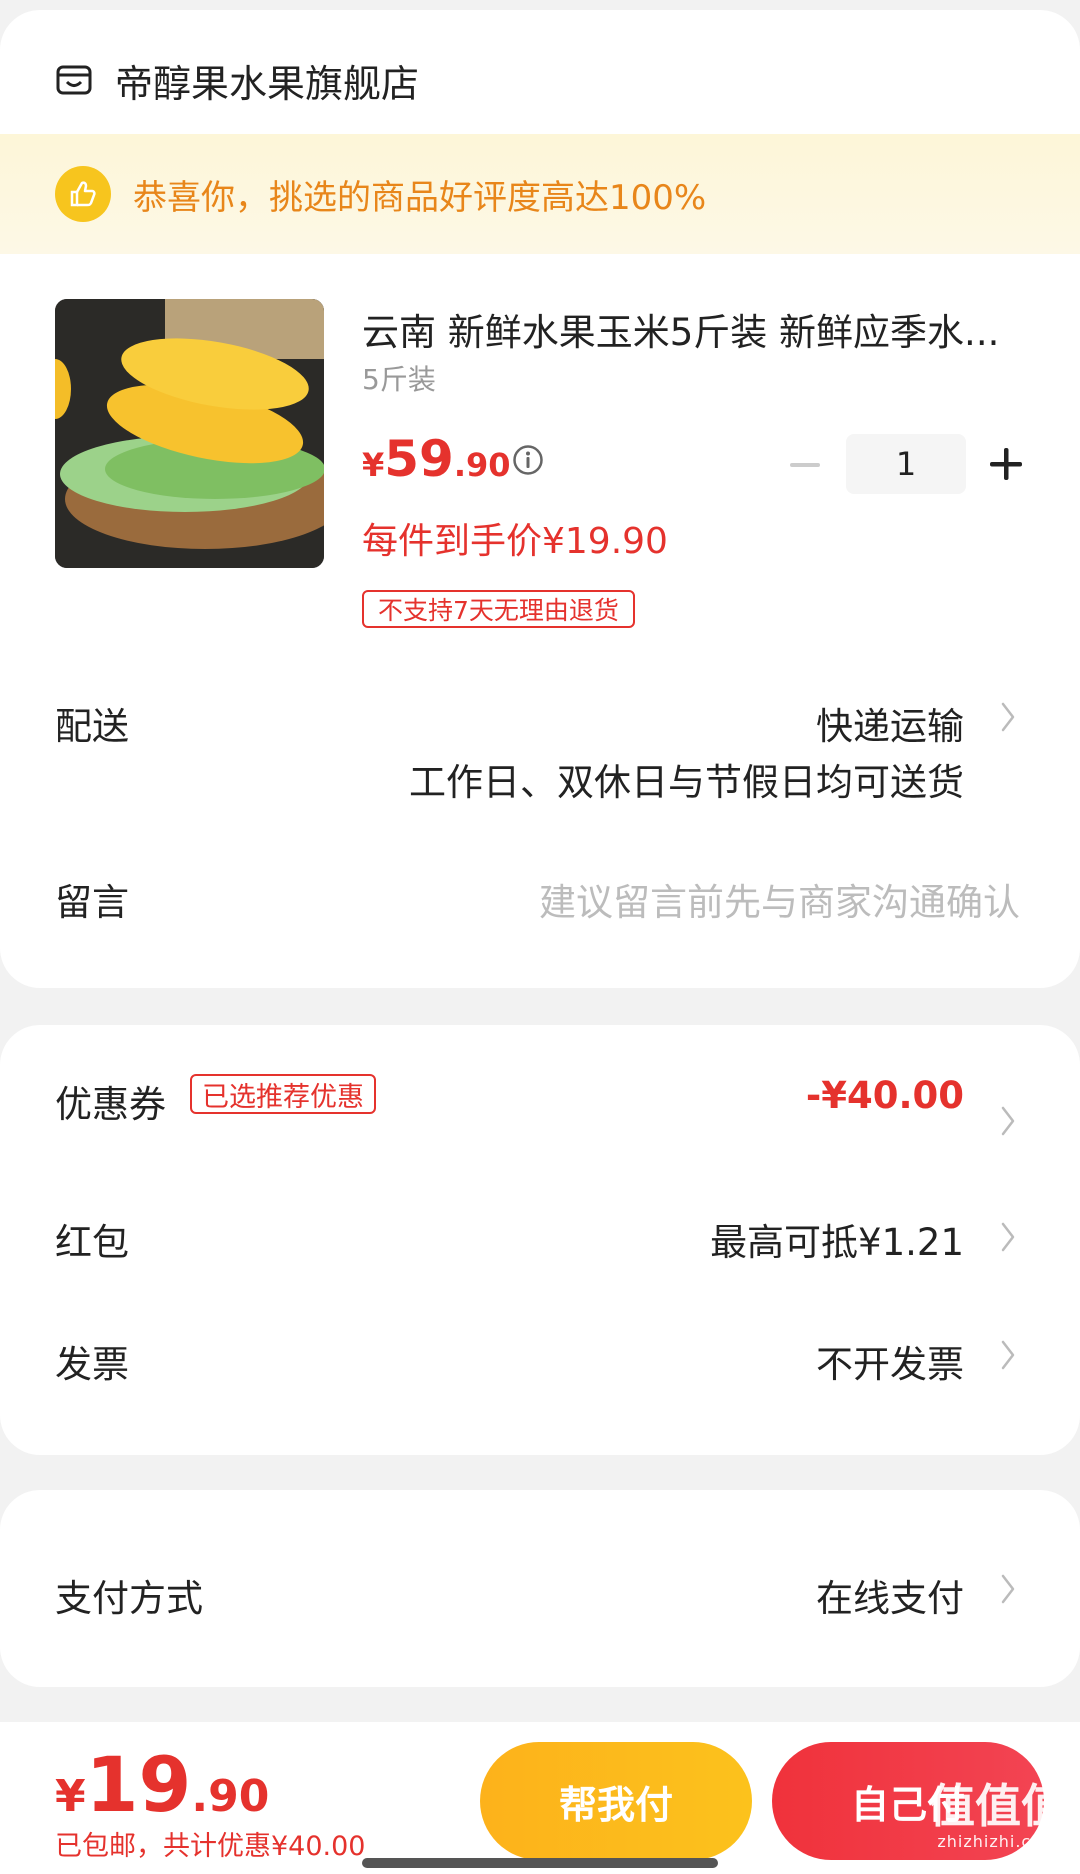  I want to click on product-image, so click(189, 433).